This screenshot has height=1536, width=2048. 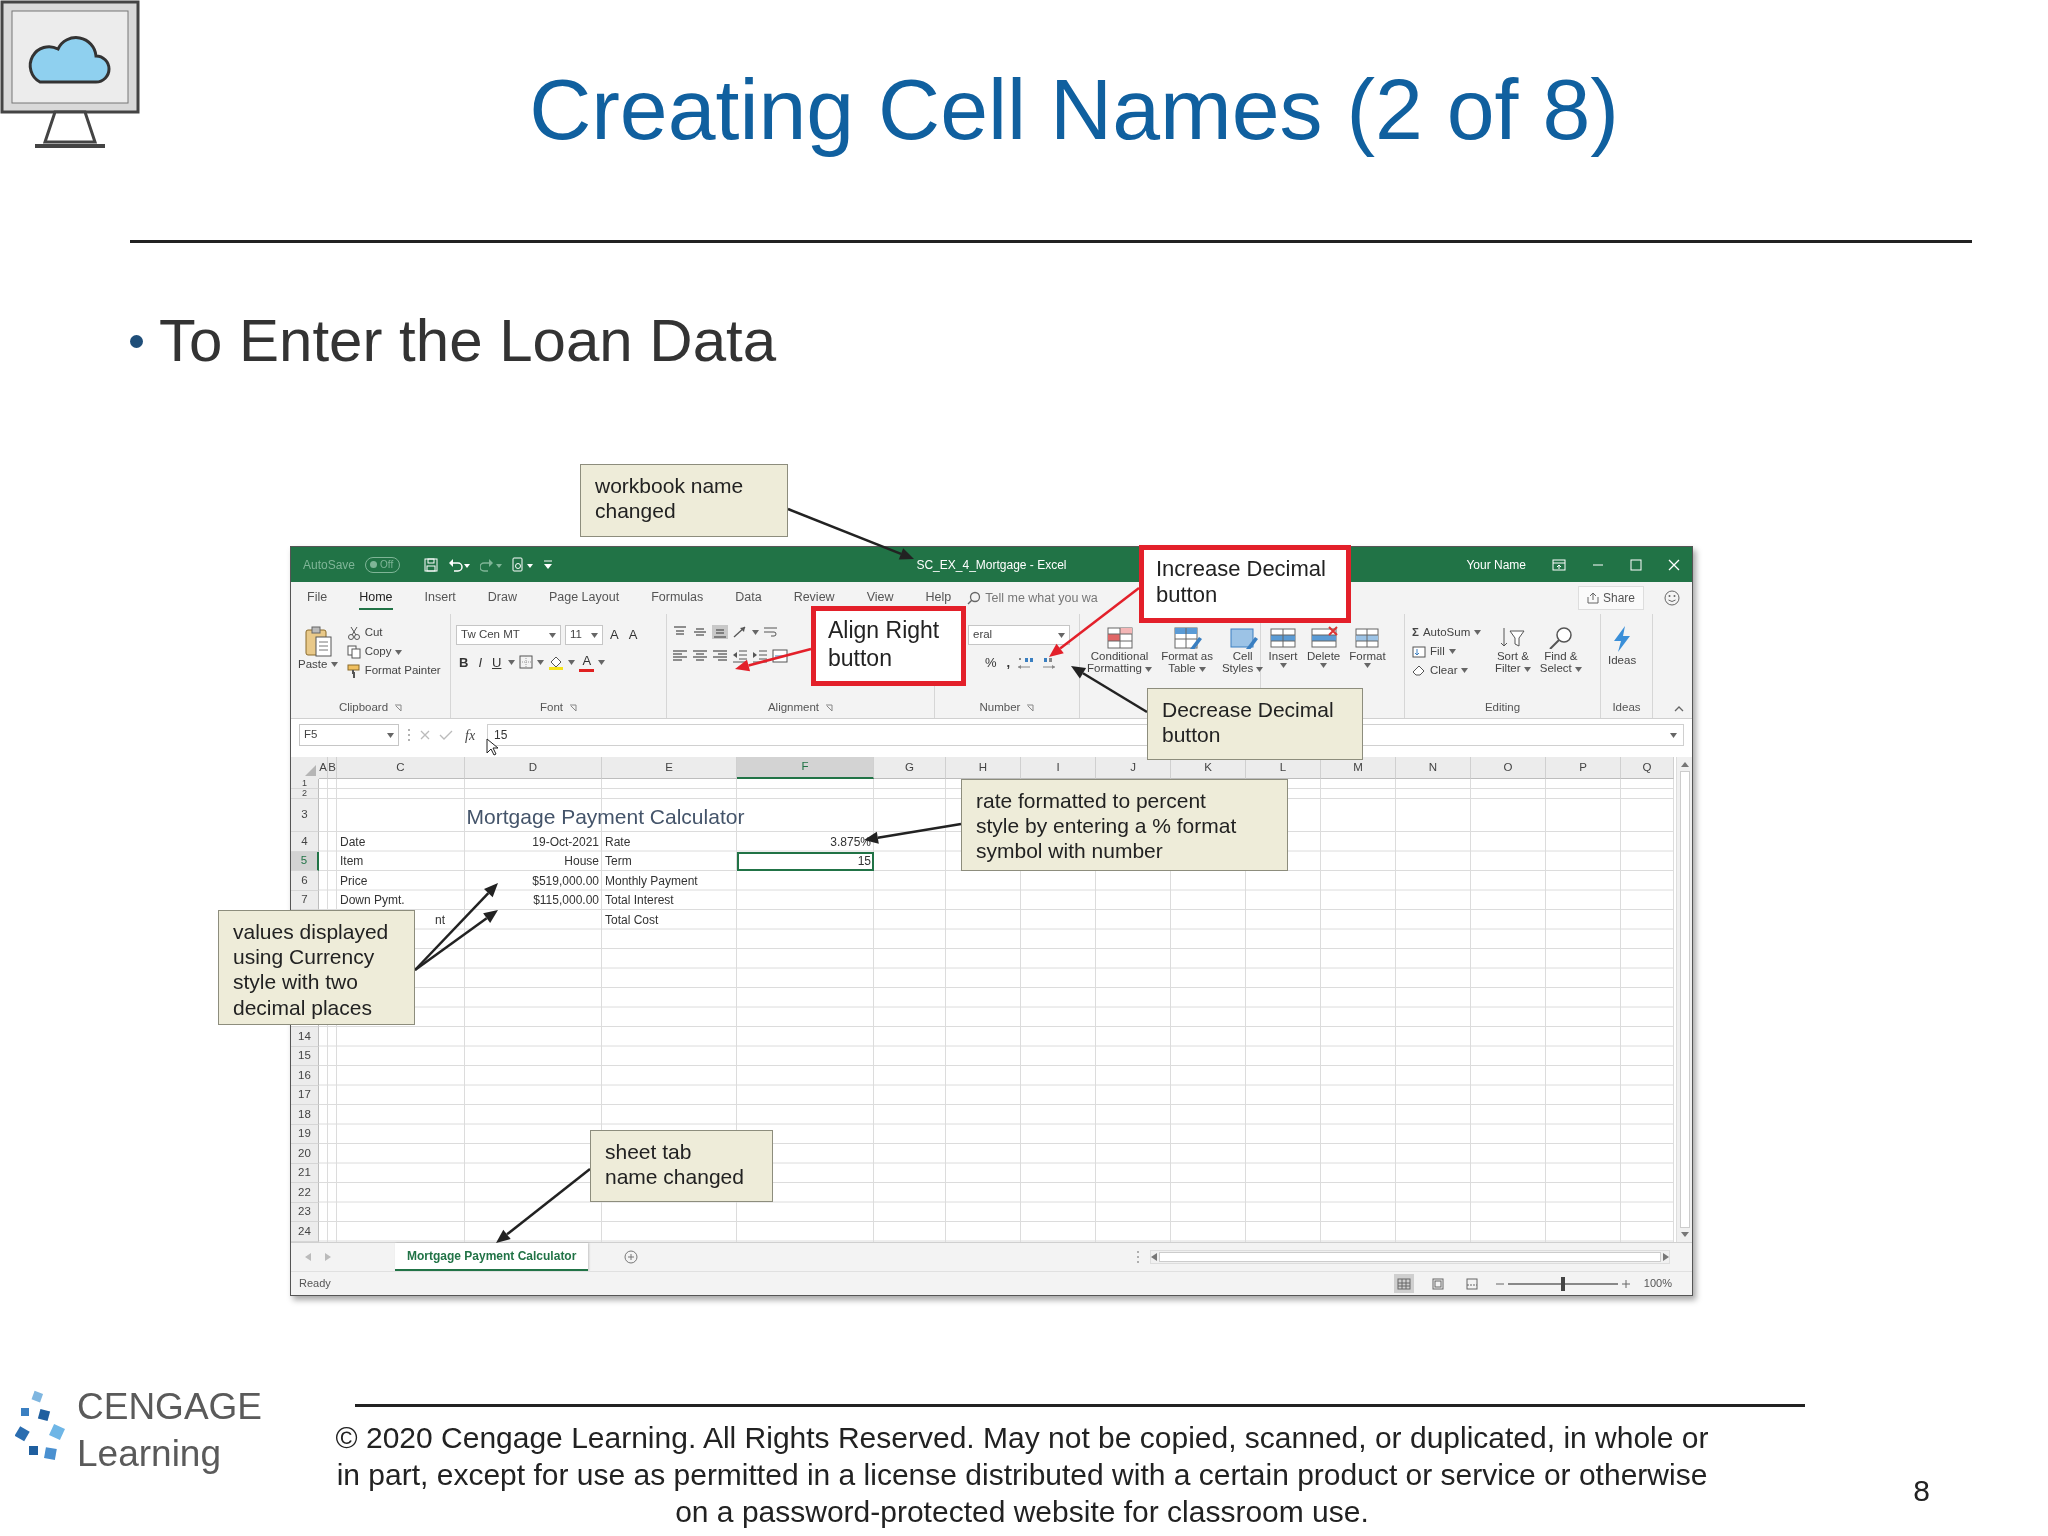 What do you see at coordinates (305, 1232) in the screenshot?
I see `row-header: 24` at bounding box center [305, 1232].